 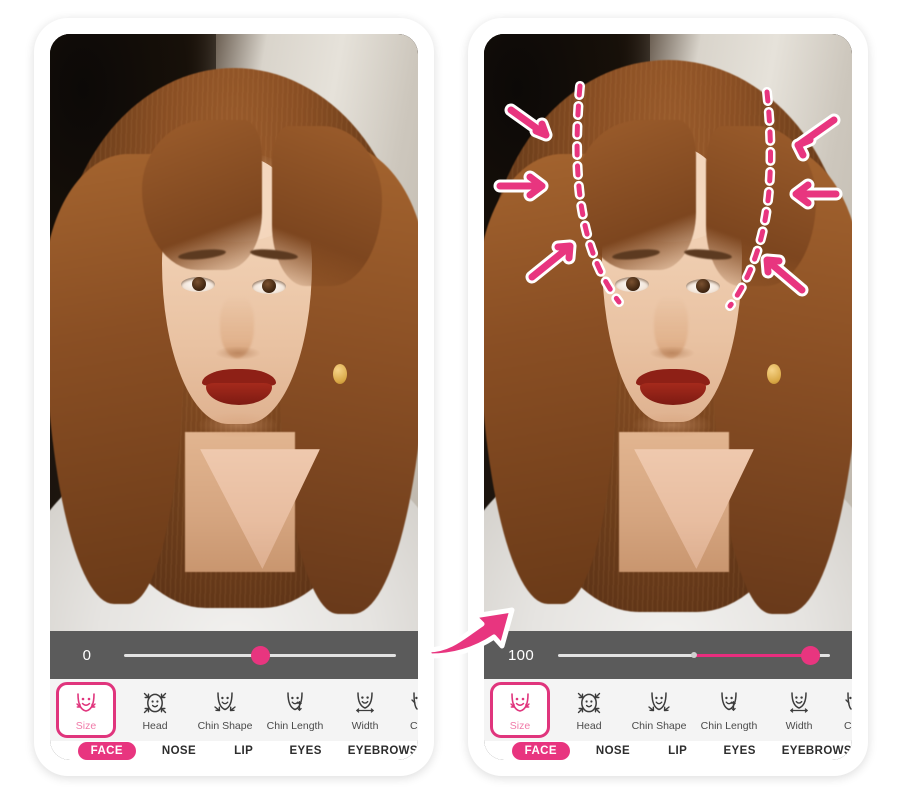 What do you see at coordinates (87, 655) in the screenshot?
I see `slider-value-before: 0` at bounding box center [87, 655].